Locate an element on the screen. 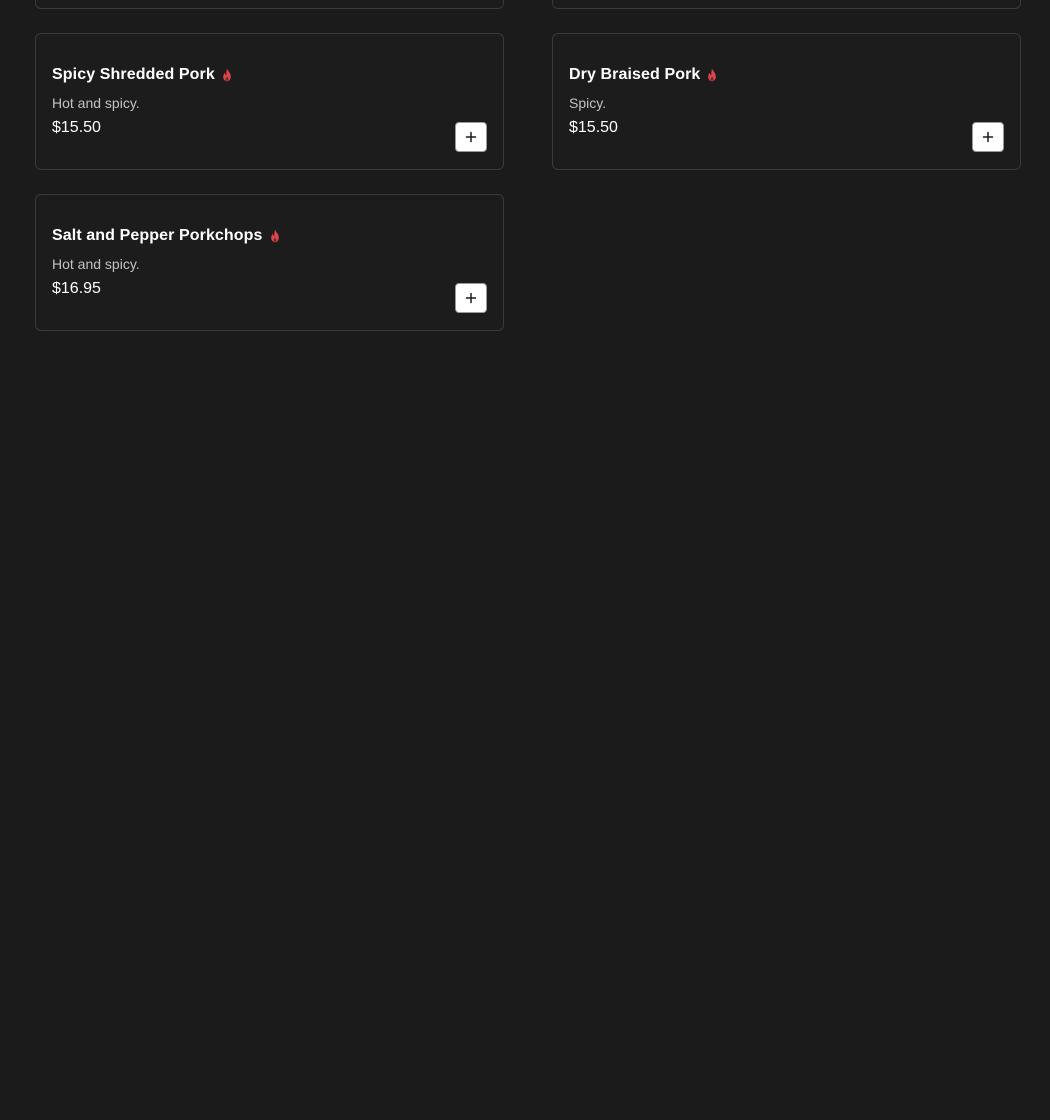 This screenshot has width=1050, height=1120. menu-item-name: Salt and Pepper Porkchops is located at coordinates (157, 235).